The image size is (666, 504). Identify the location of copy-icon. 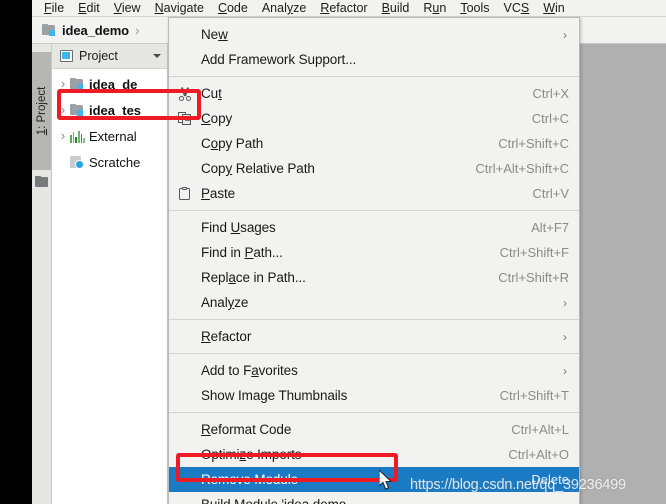
(185, 118).